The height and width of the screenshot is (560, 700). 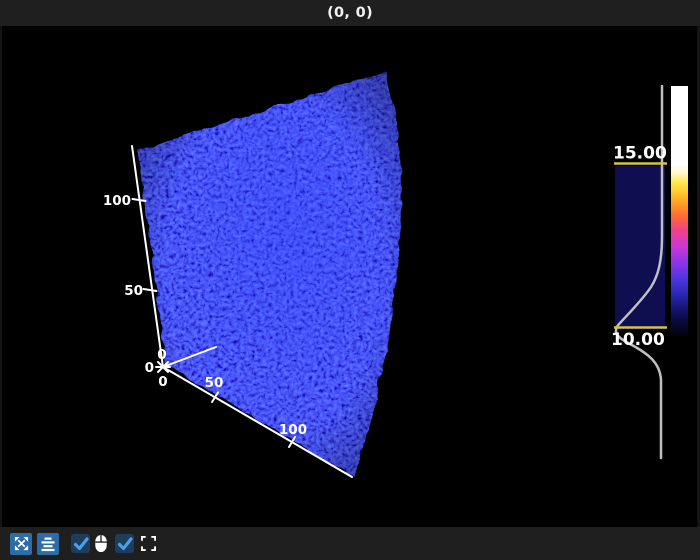 I want to click on mouse-button, so click(x=101, y=544).